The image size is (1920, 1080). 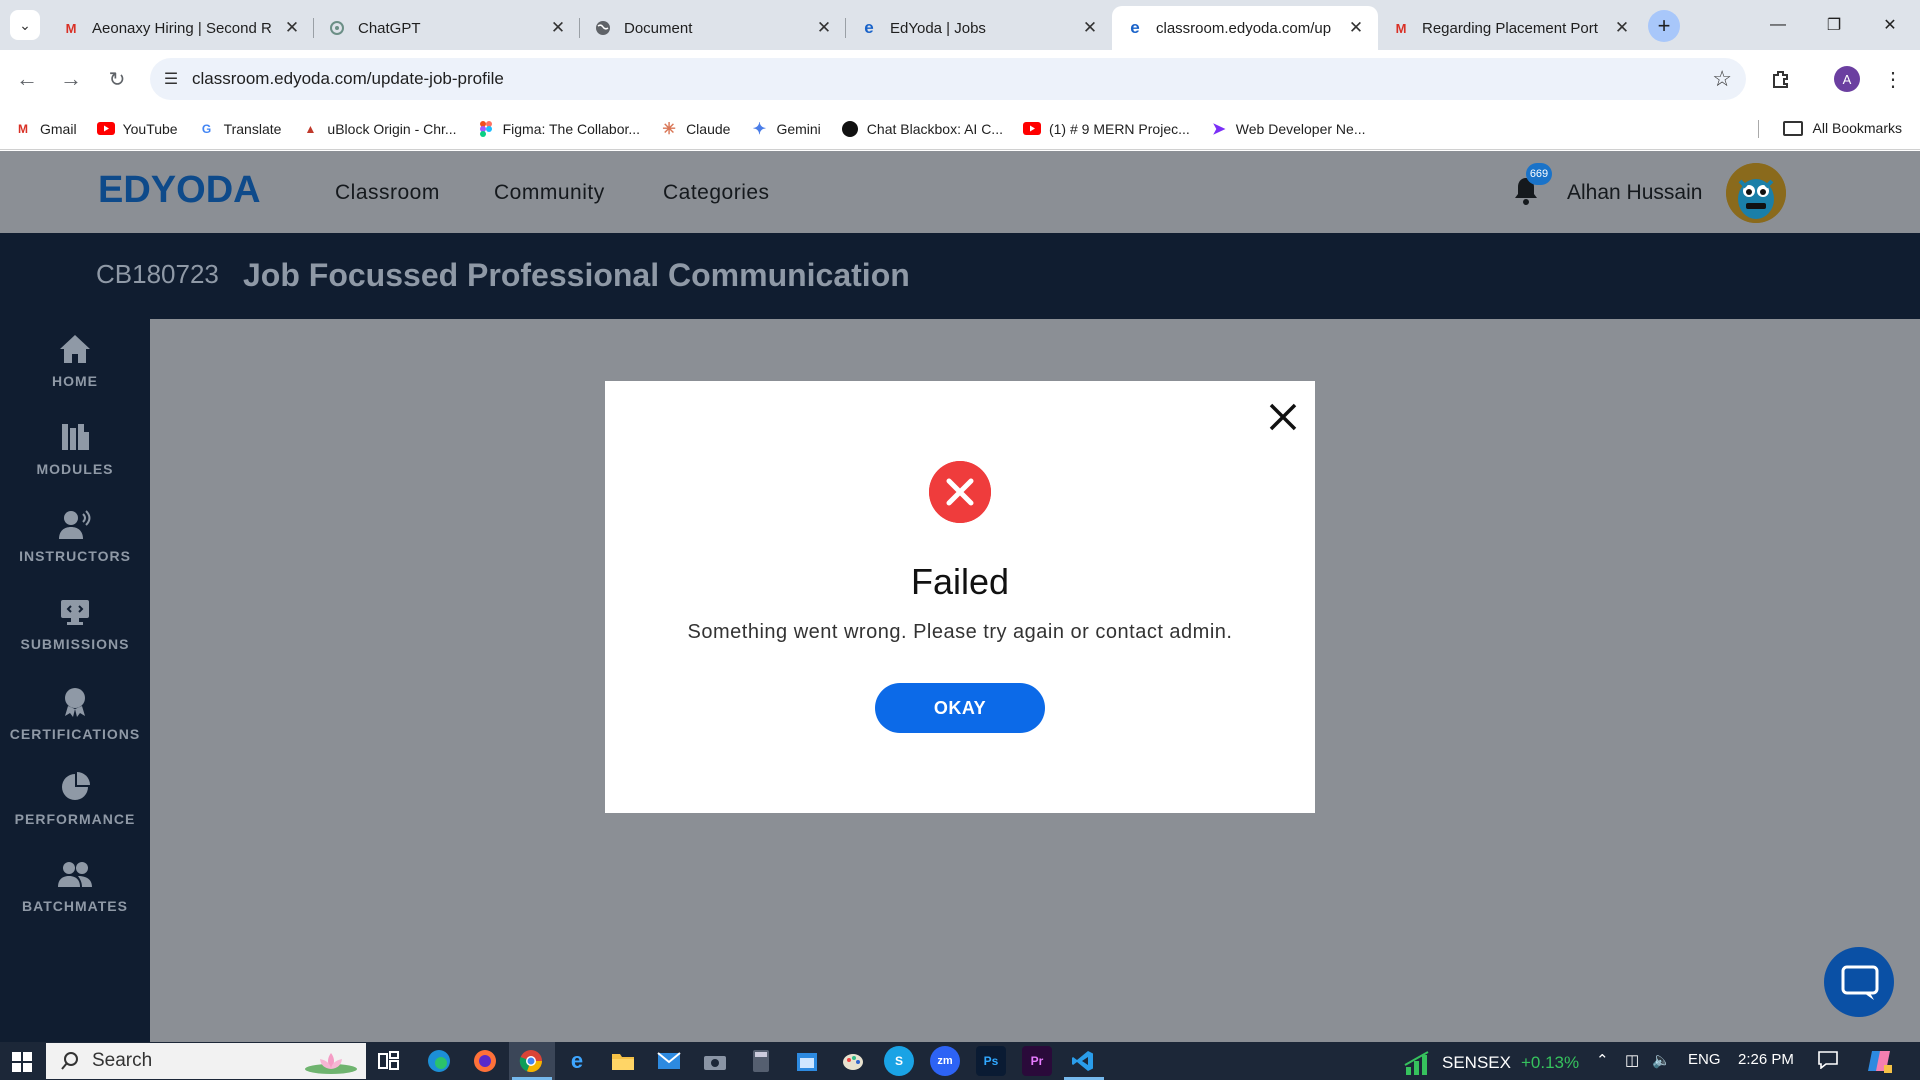 I want to click on course-title: Job Focussed Professional Communication, so click(x=576, y=275).